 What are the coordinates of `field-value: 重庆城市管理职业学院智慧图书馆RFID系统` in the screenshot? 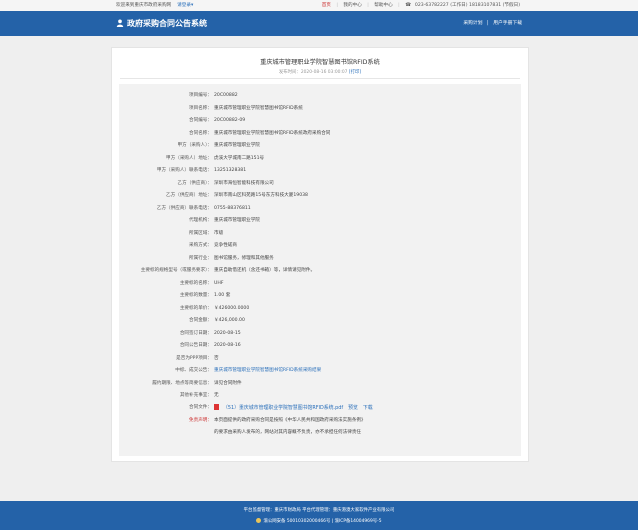 It's located at (258, 108).